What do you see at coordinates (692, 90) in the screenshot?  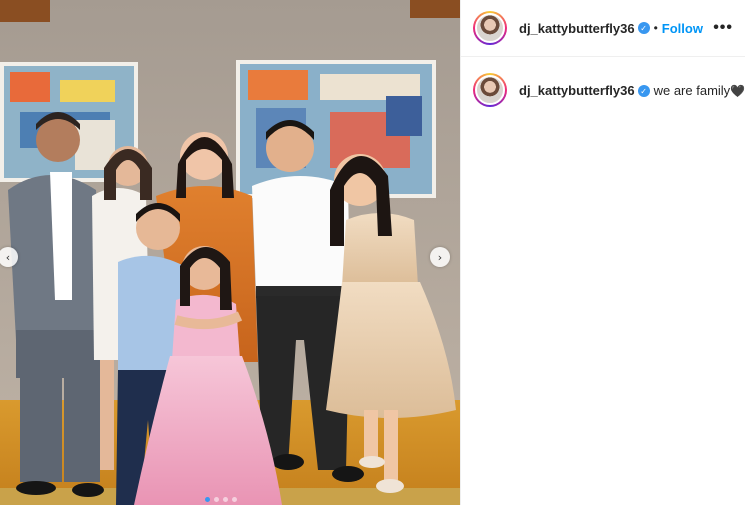 I see `caption-body: we are family` at bounding box center [692, 90].